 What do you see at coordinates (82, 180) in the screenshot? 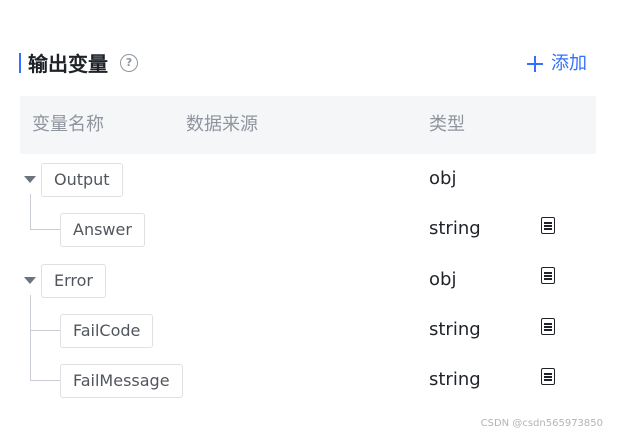
I see `variable-name-tag: Output` at bounding box center [82, 180].